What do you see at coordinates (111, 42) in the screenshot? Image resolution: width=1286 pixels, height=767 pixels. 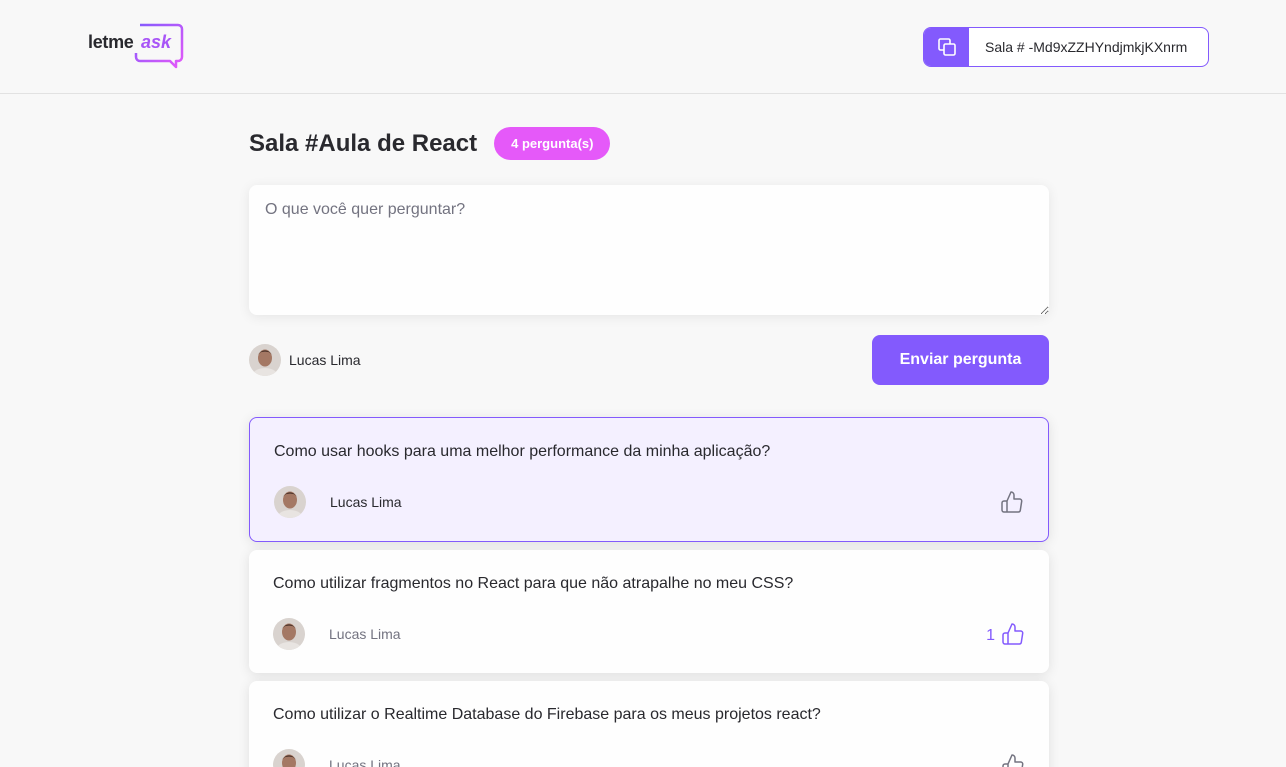 I see `logo-text-letme: letme` at bounding box center [111, 42].